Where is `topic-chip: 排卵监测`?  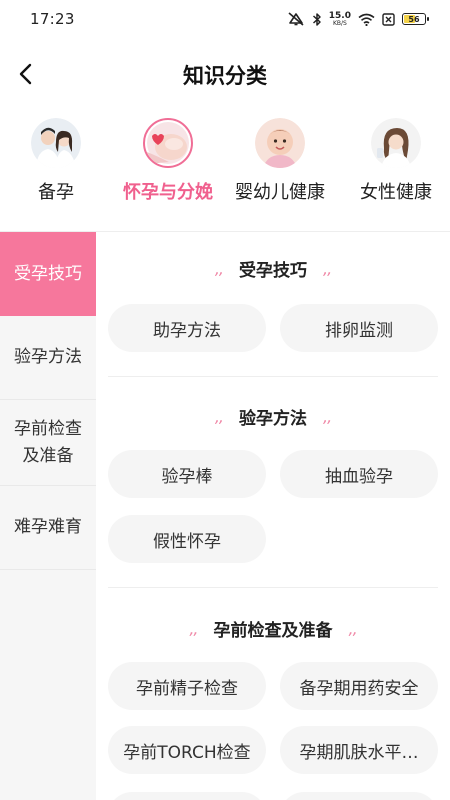
topic-chip: 排卵监测 is located at coordinates (359, 328).